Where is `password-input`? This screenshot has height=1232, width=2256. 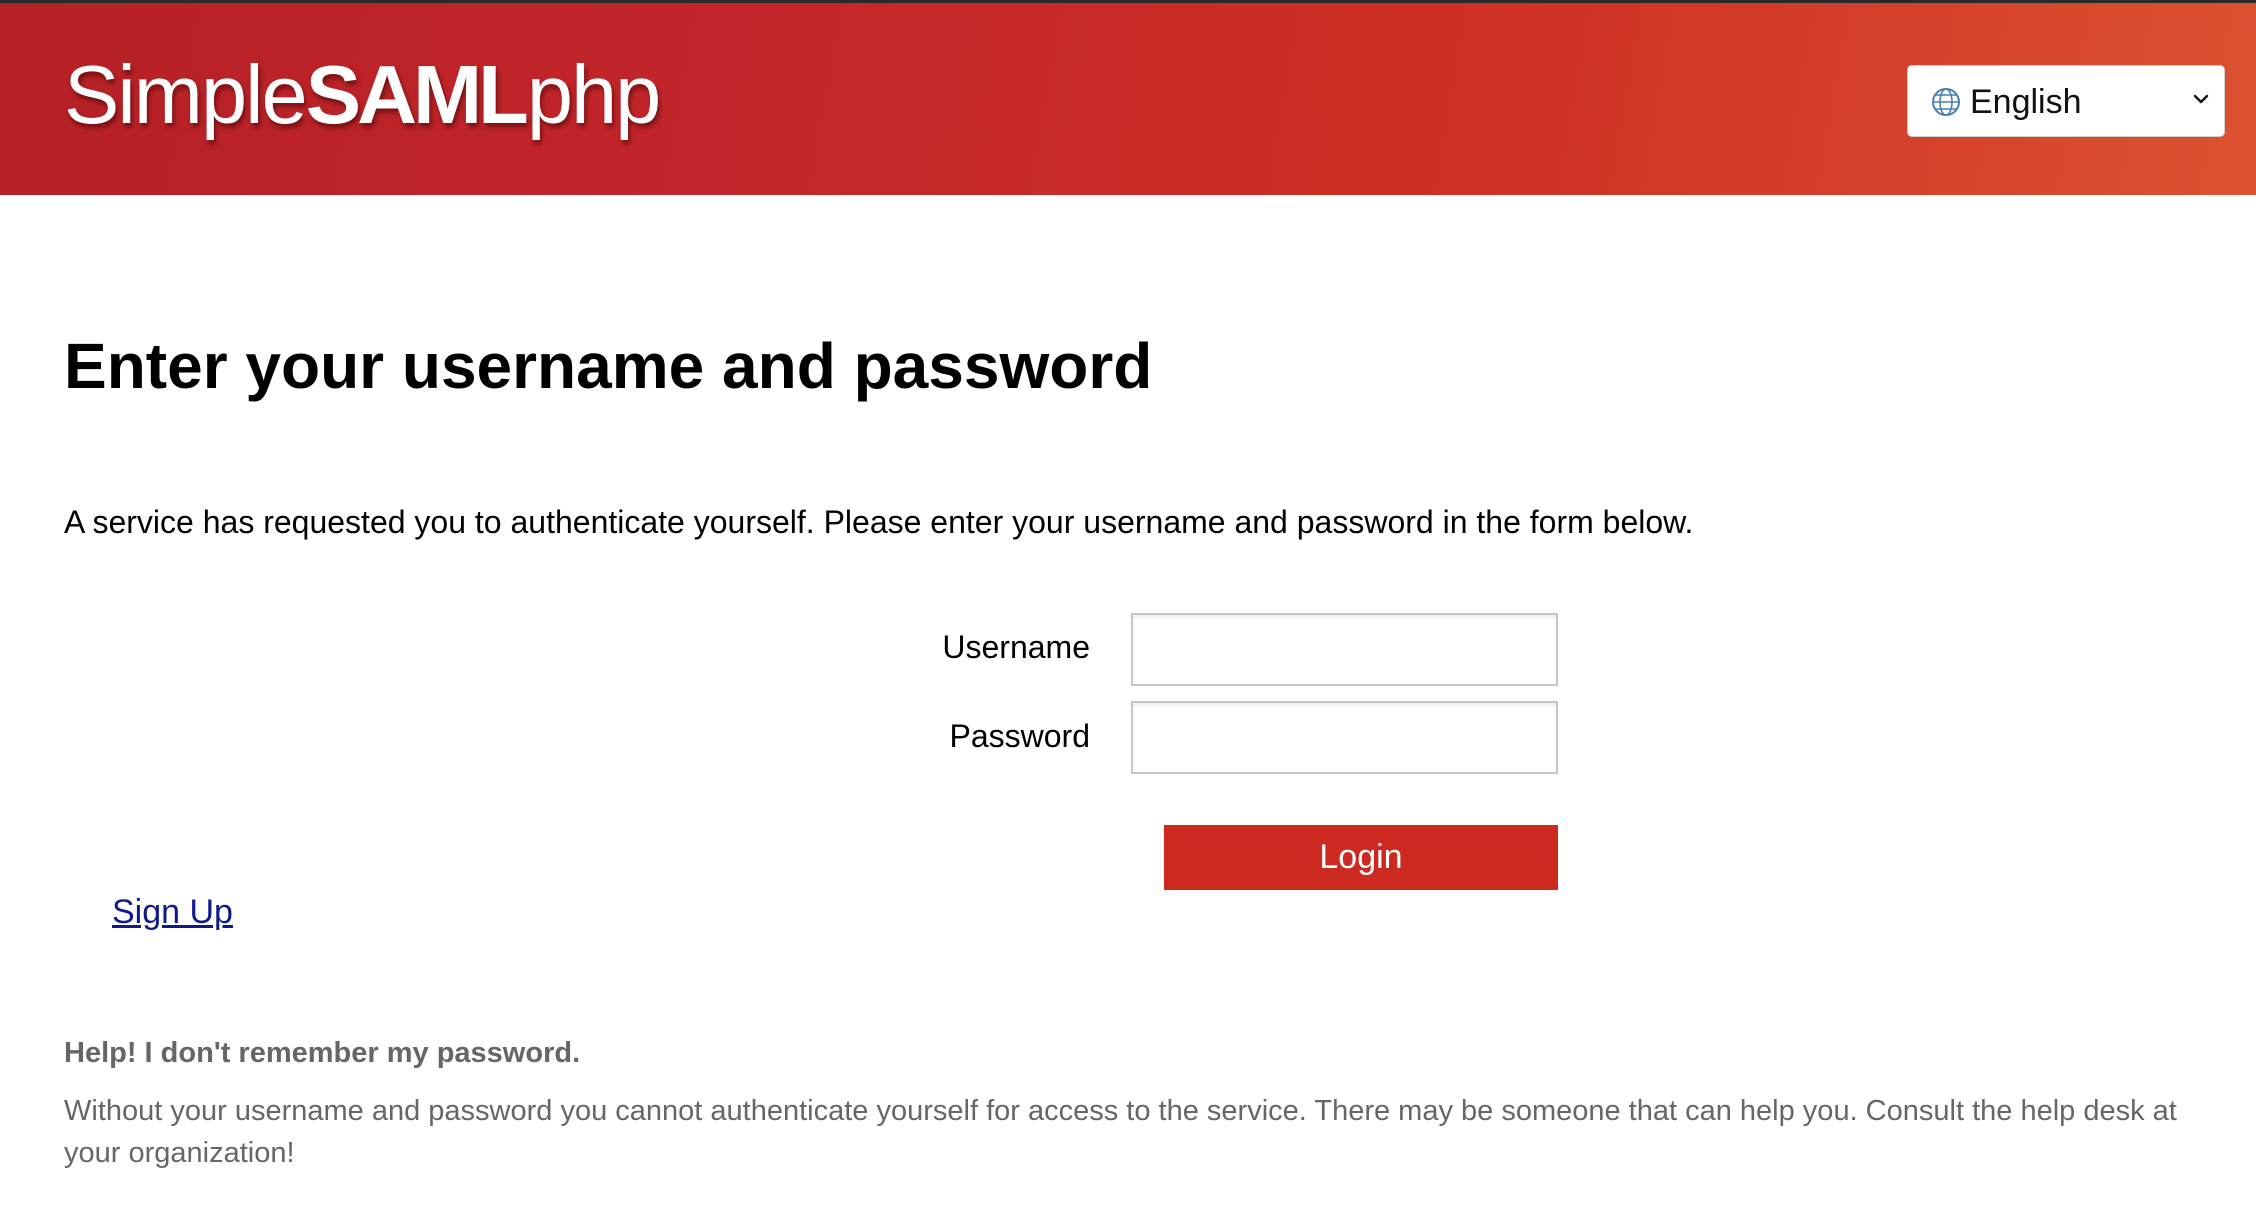
password-input is located at coordinates (1344, 737).